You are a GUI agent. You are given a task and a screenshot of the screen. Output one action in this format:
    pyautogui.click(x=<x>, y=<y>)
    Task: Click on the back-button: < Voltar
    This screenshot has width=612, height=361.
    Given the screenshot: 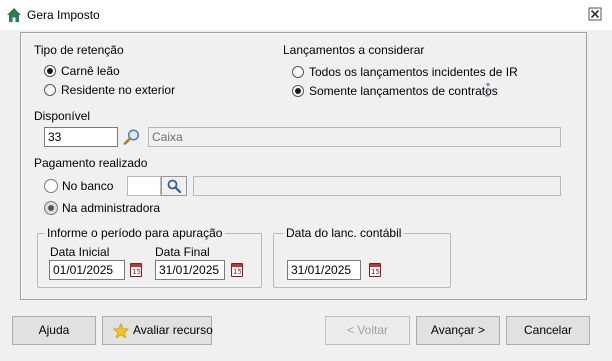 What is the action you would take?
    pyautogui.click(x=367, y=330)
    